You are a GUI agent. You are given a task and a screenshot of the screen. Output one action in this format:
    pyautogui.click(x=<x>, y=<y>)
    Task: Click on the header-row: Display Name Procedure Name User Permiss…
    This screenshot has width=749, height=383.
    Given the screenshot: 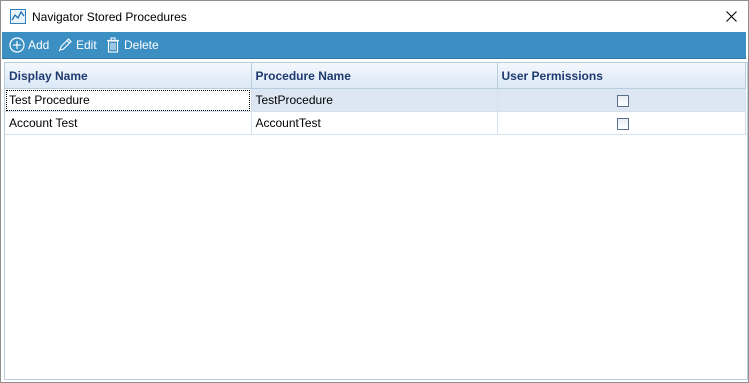 What is the action you would take?
    pyautogui.click(x=375, y=76)
    